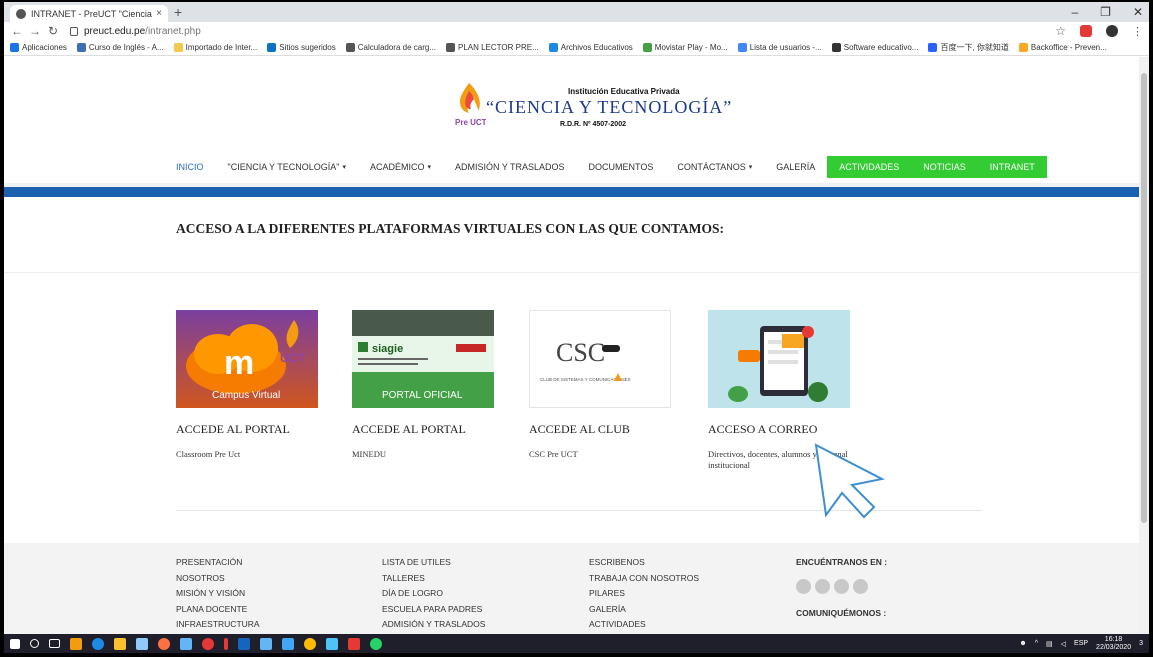  I want to click on card-title: ACCEDE AL CLUB, so click(600, 429).